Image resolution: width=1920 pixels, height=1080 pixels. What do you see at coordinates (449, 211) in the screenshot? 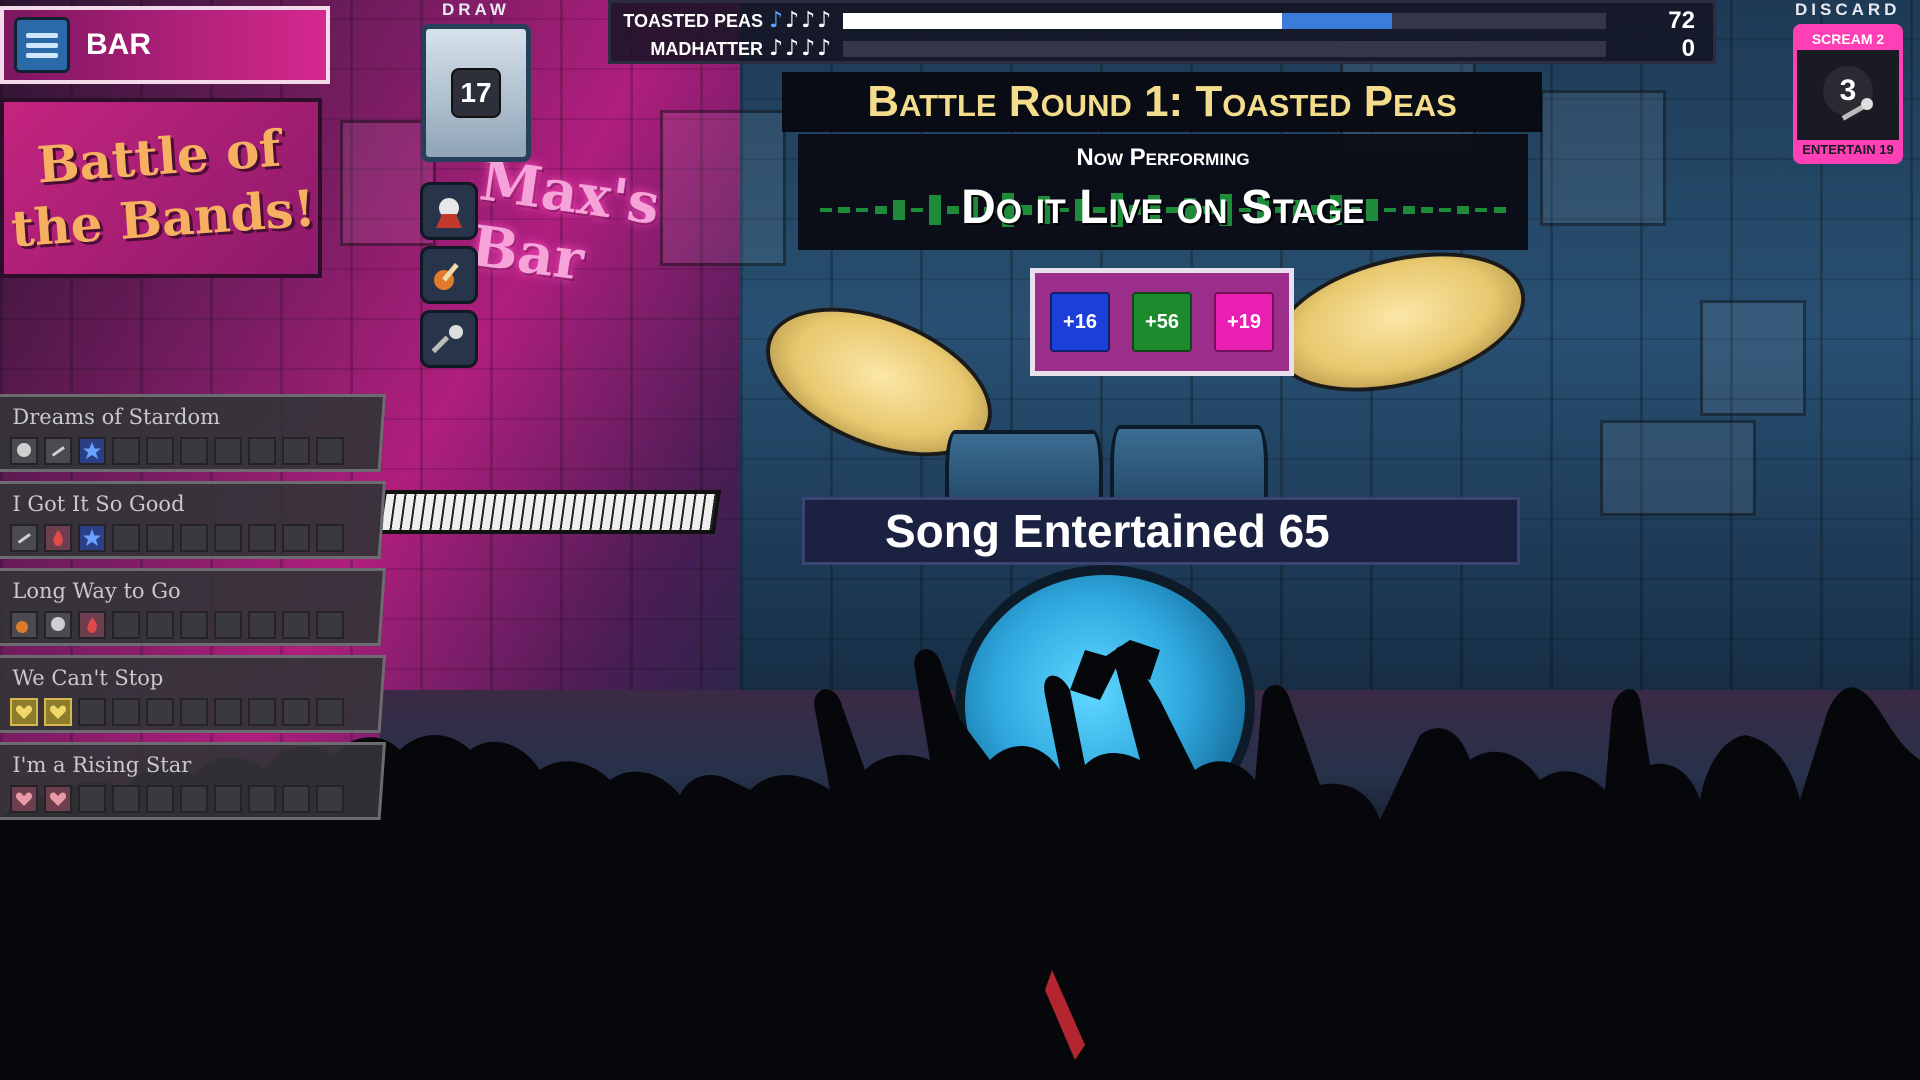
I see `hero-icon` at bounding box center [449, 211].